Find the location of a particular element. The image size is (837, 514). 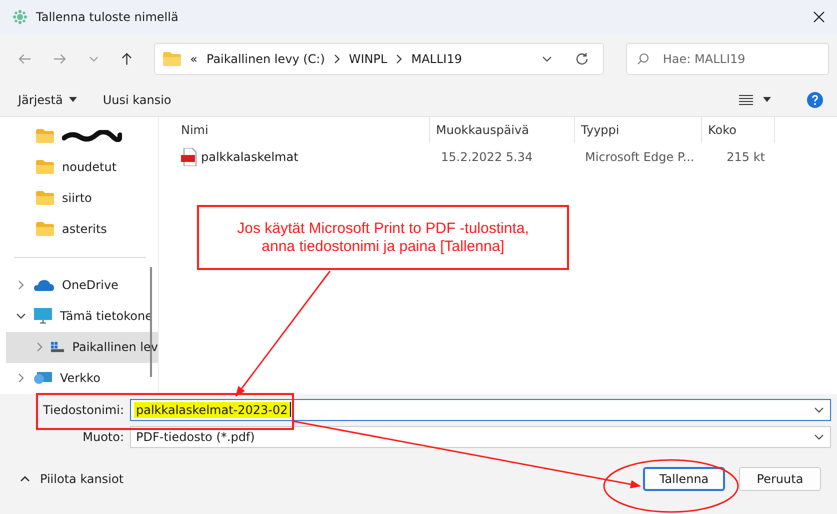

search-field: Hae: MALLI19 is located at coordinates (727, 58).